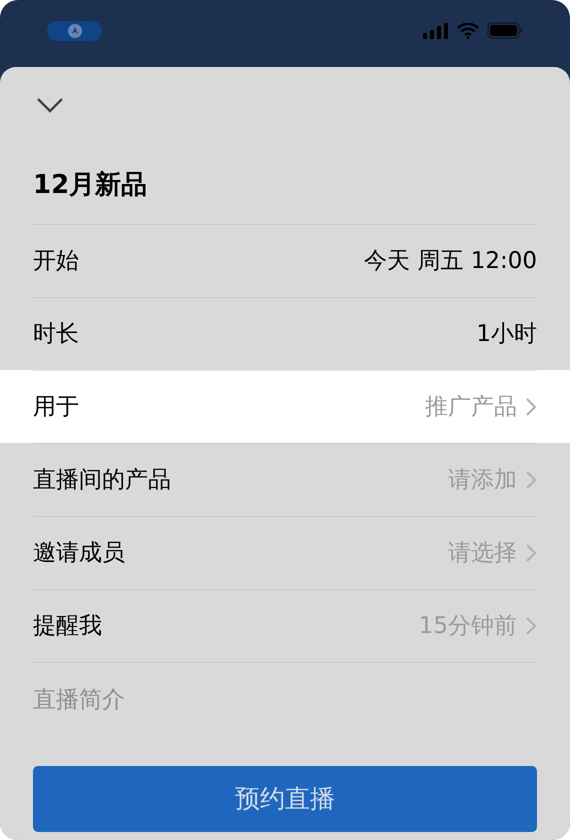  I want to click on collapse-chevron-icon, so click(50, 105).